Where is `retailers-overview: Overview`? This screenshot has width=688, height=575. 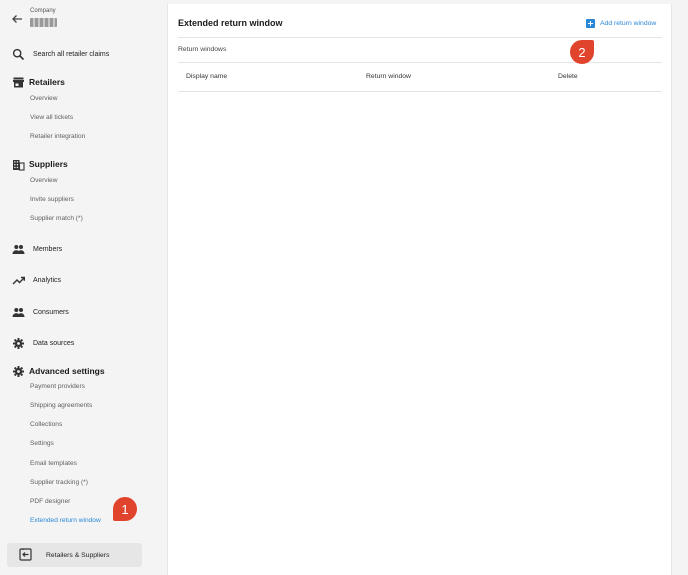
retailers-overview: Overview is located at coordinates (43, 98).